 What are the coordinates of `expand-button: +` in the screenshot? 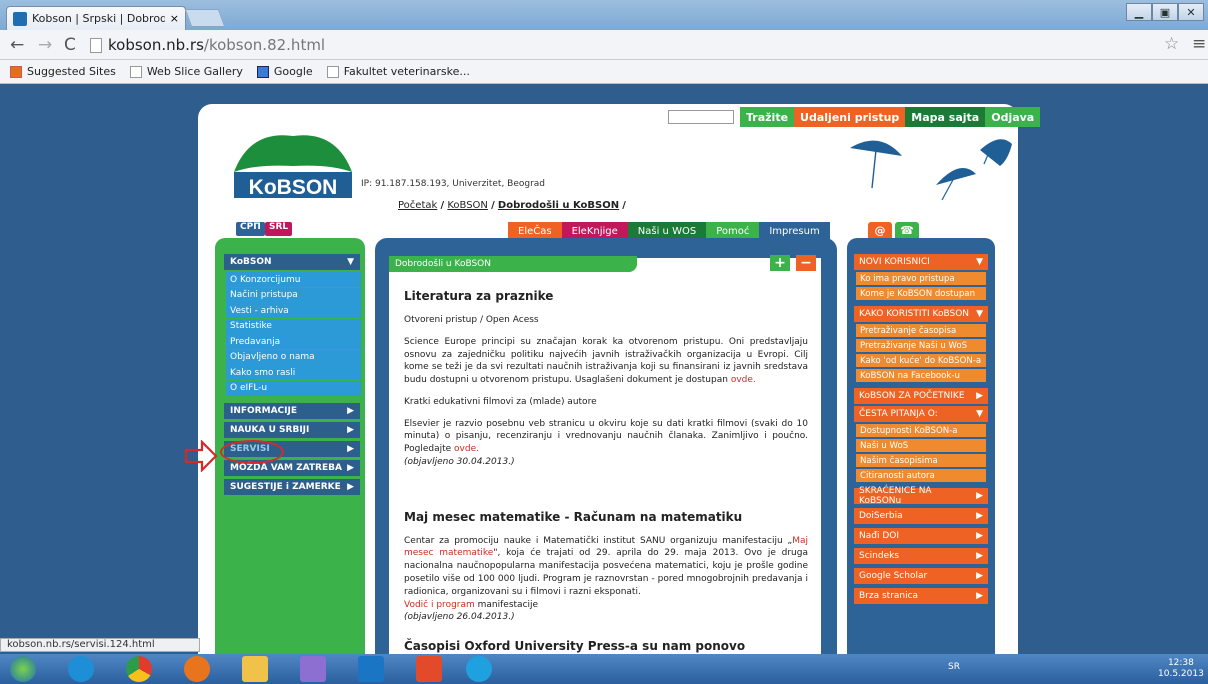 It's located at (780, 263).